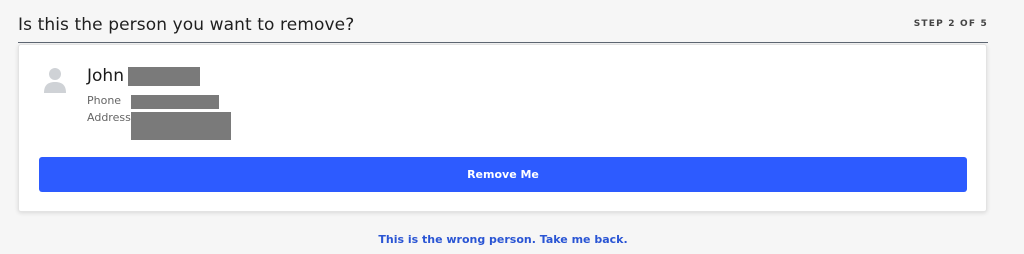  What do you see at coordinates (55, 80) in the screenshot?
I see `user-silhouette-icon` at bounding box center [55, 80].